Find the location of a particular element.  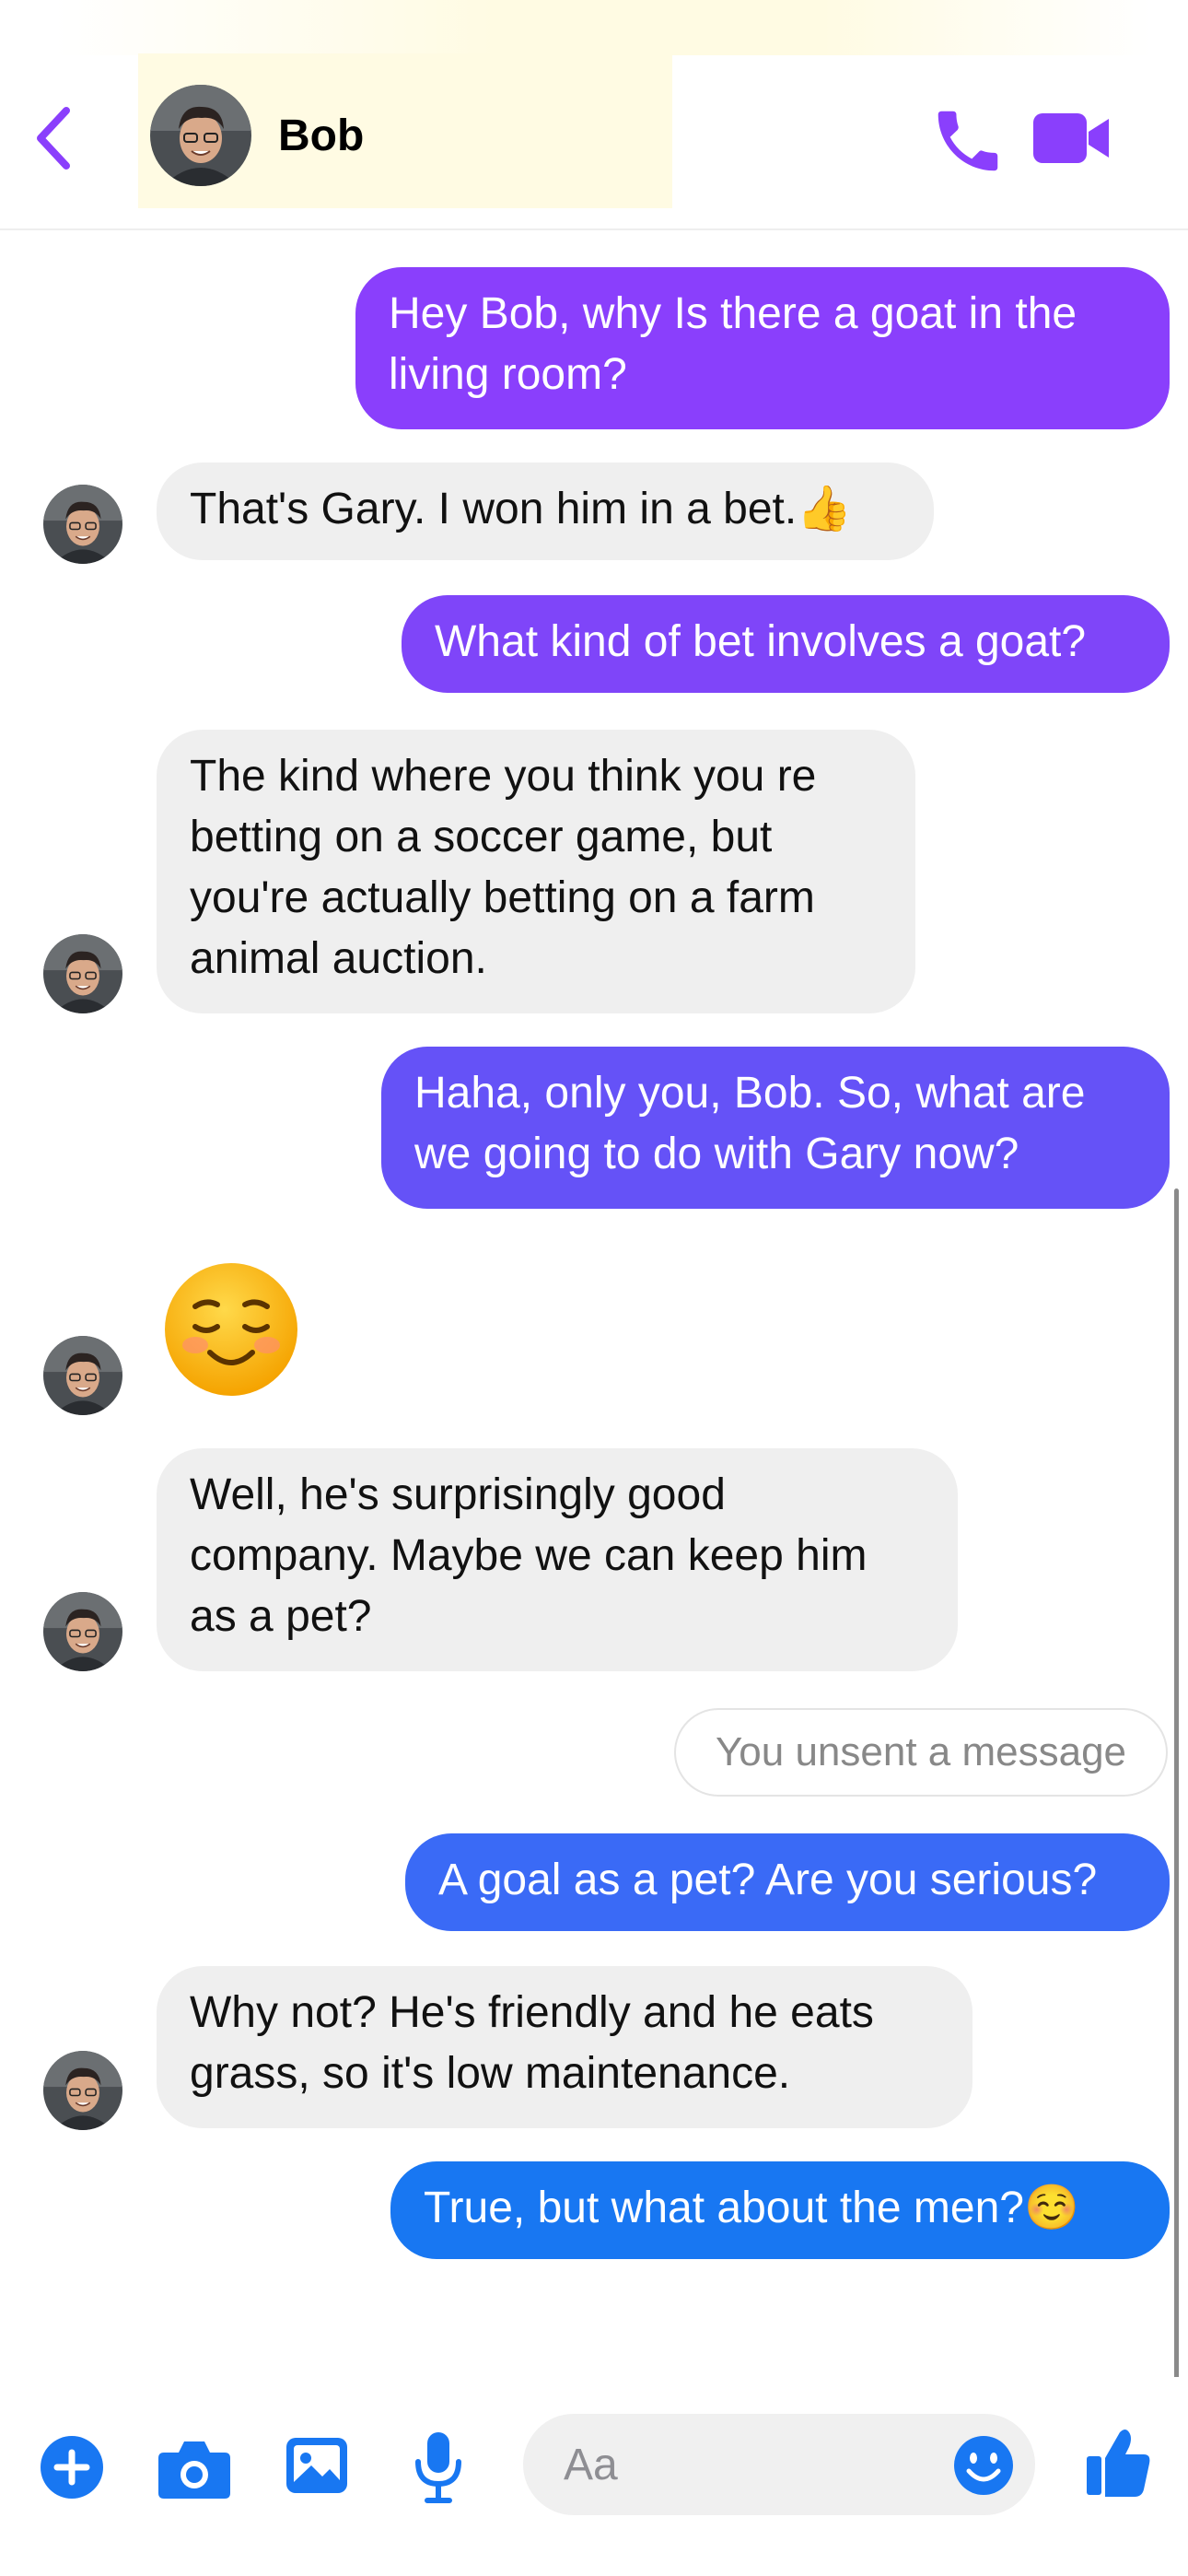

emoji-message is located at coordinates (231, 1331).